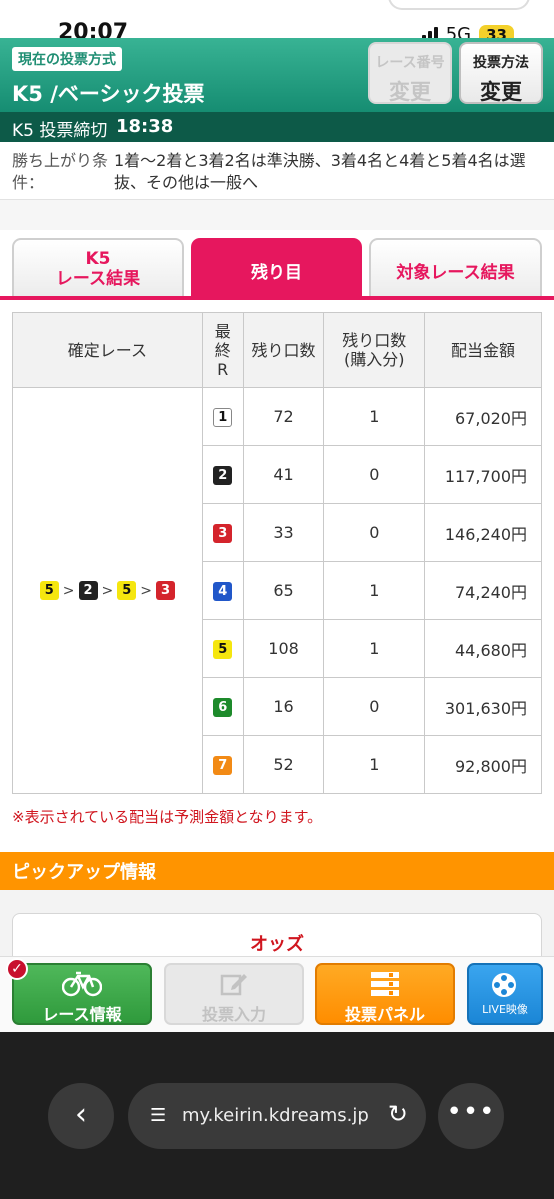 This screenshot has height=1199, width=554. Describe the element at coordinates (483, 532) in the screenshot. I see `payout-amount: 146,240円` at that location.